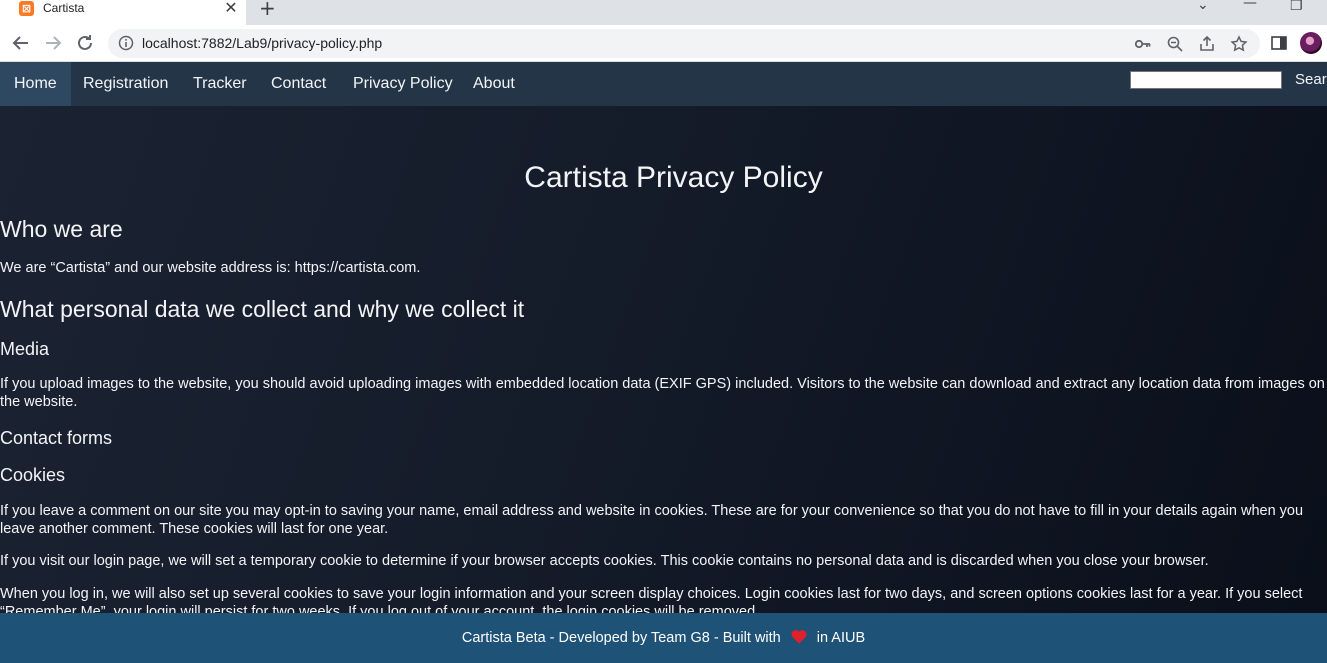 The width and height of the screenshot is (1327, 663). What do you see at coordinates (125, 84) in the screenshot?
I see `nav-registration: Registration` at bounding box center [125, 84].